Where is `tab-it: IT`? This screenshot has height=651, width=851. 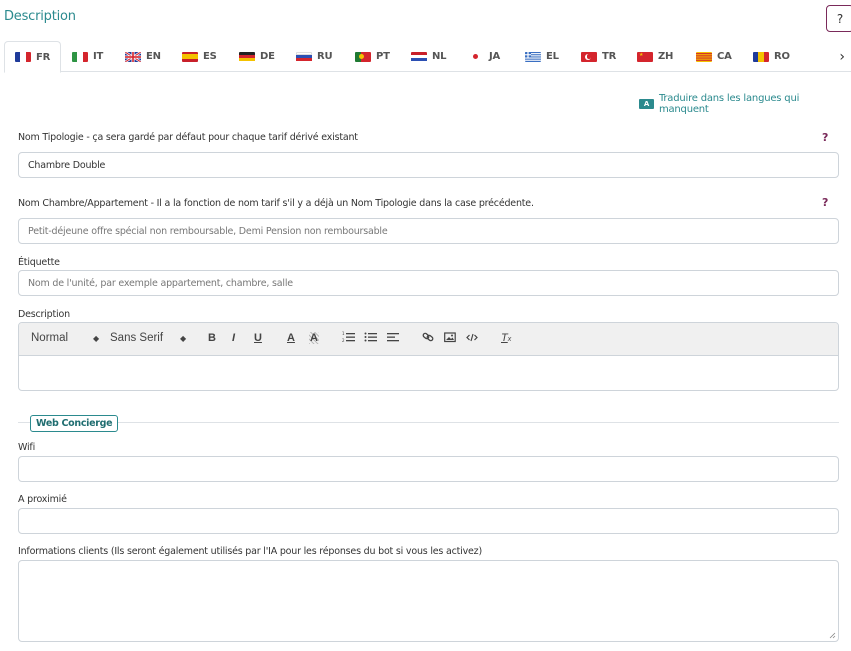
tab-it: IT is located at coordinates (87, 56).